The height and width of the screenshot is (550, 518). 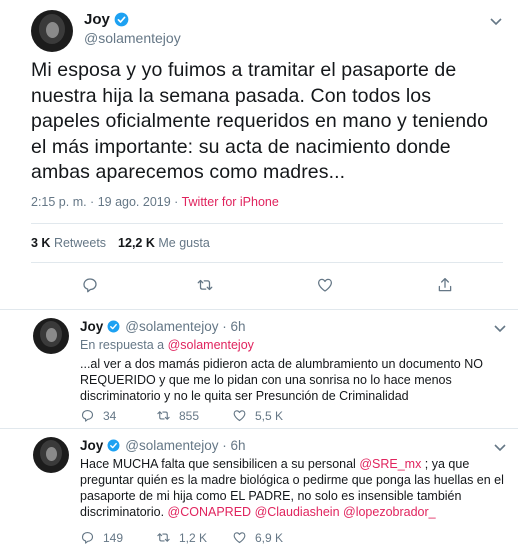 I want to click on reply-action: 34, so click(x=118, y=415).